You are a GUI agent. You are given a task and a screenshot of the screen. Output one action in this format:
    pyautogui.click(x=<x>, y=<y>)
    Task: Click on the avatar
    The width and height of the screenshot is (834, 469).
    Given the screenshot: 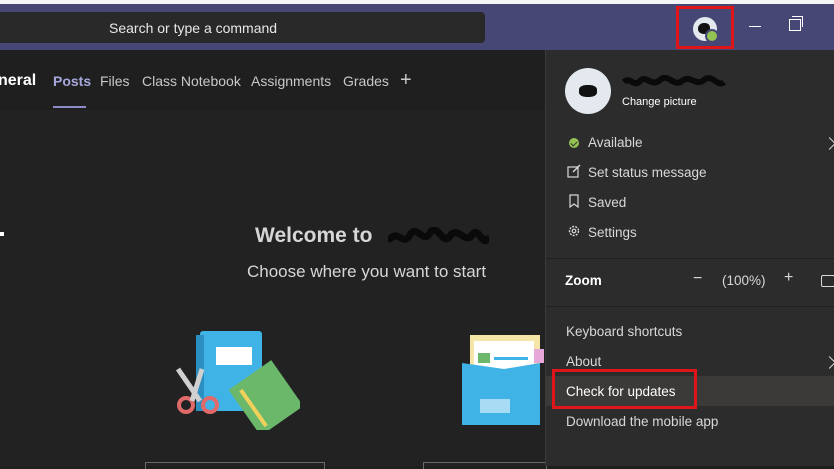 What is the action you would take?
    pyautogui.click(x=706, y=30)
    